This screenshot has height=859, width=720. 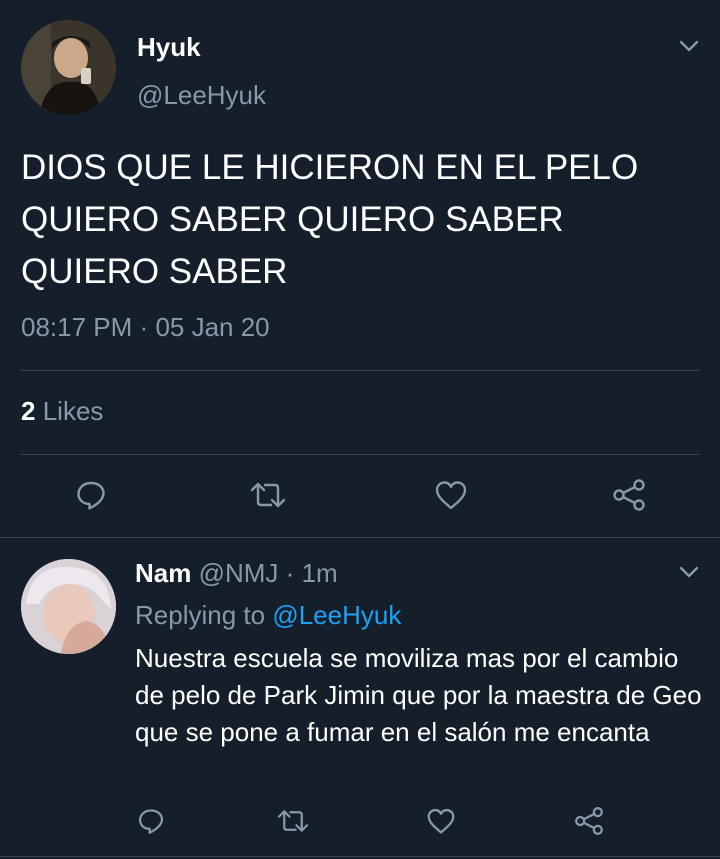 What do you see at coordinates (169, 47) in the screenshot?
I see `author-name: Hyuk` at bounding box center [169, 47].